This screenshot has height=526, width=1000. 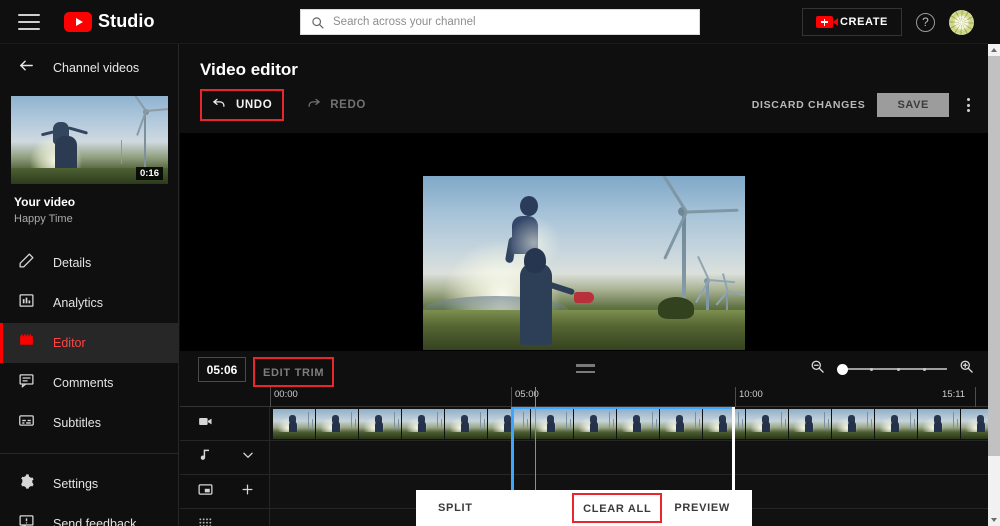 What do you see at coordinates (96, 68) in the screenshot?
I see `sidebar-back-label: Channel videos` at bounding box center [96, 68].